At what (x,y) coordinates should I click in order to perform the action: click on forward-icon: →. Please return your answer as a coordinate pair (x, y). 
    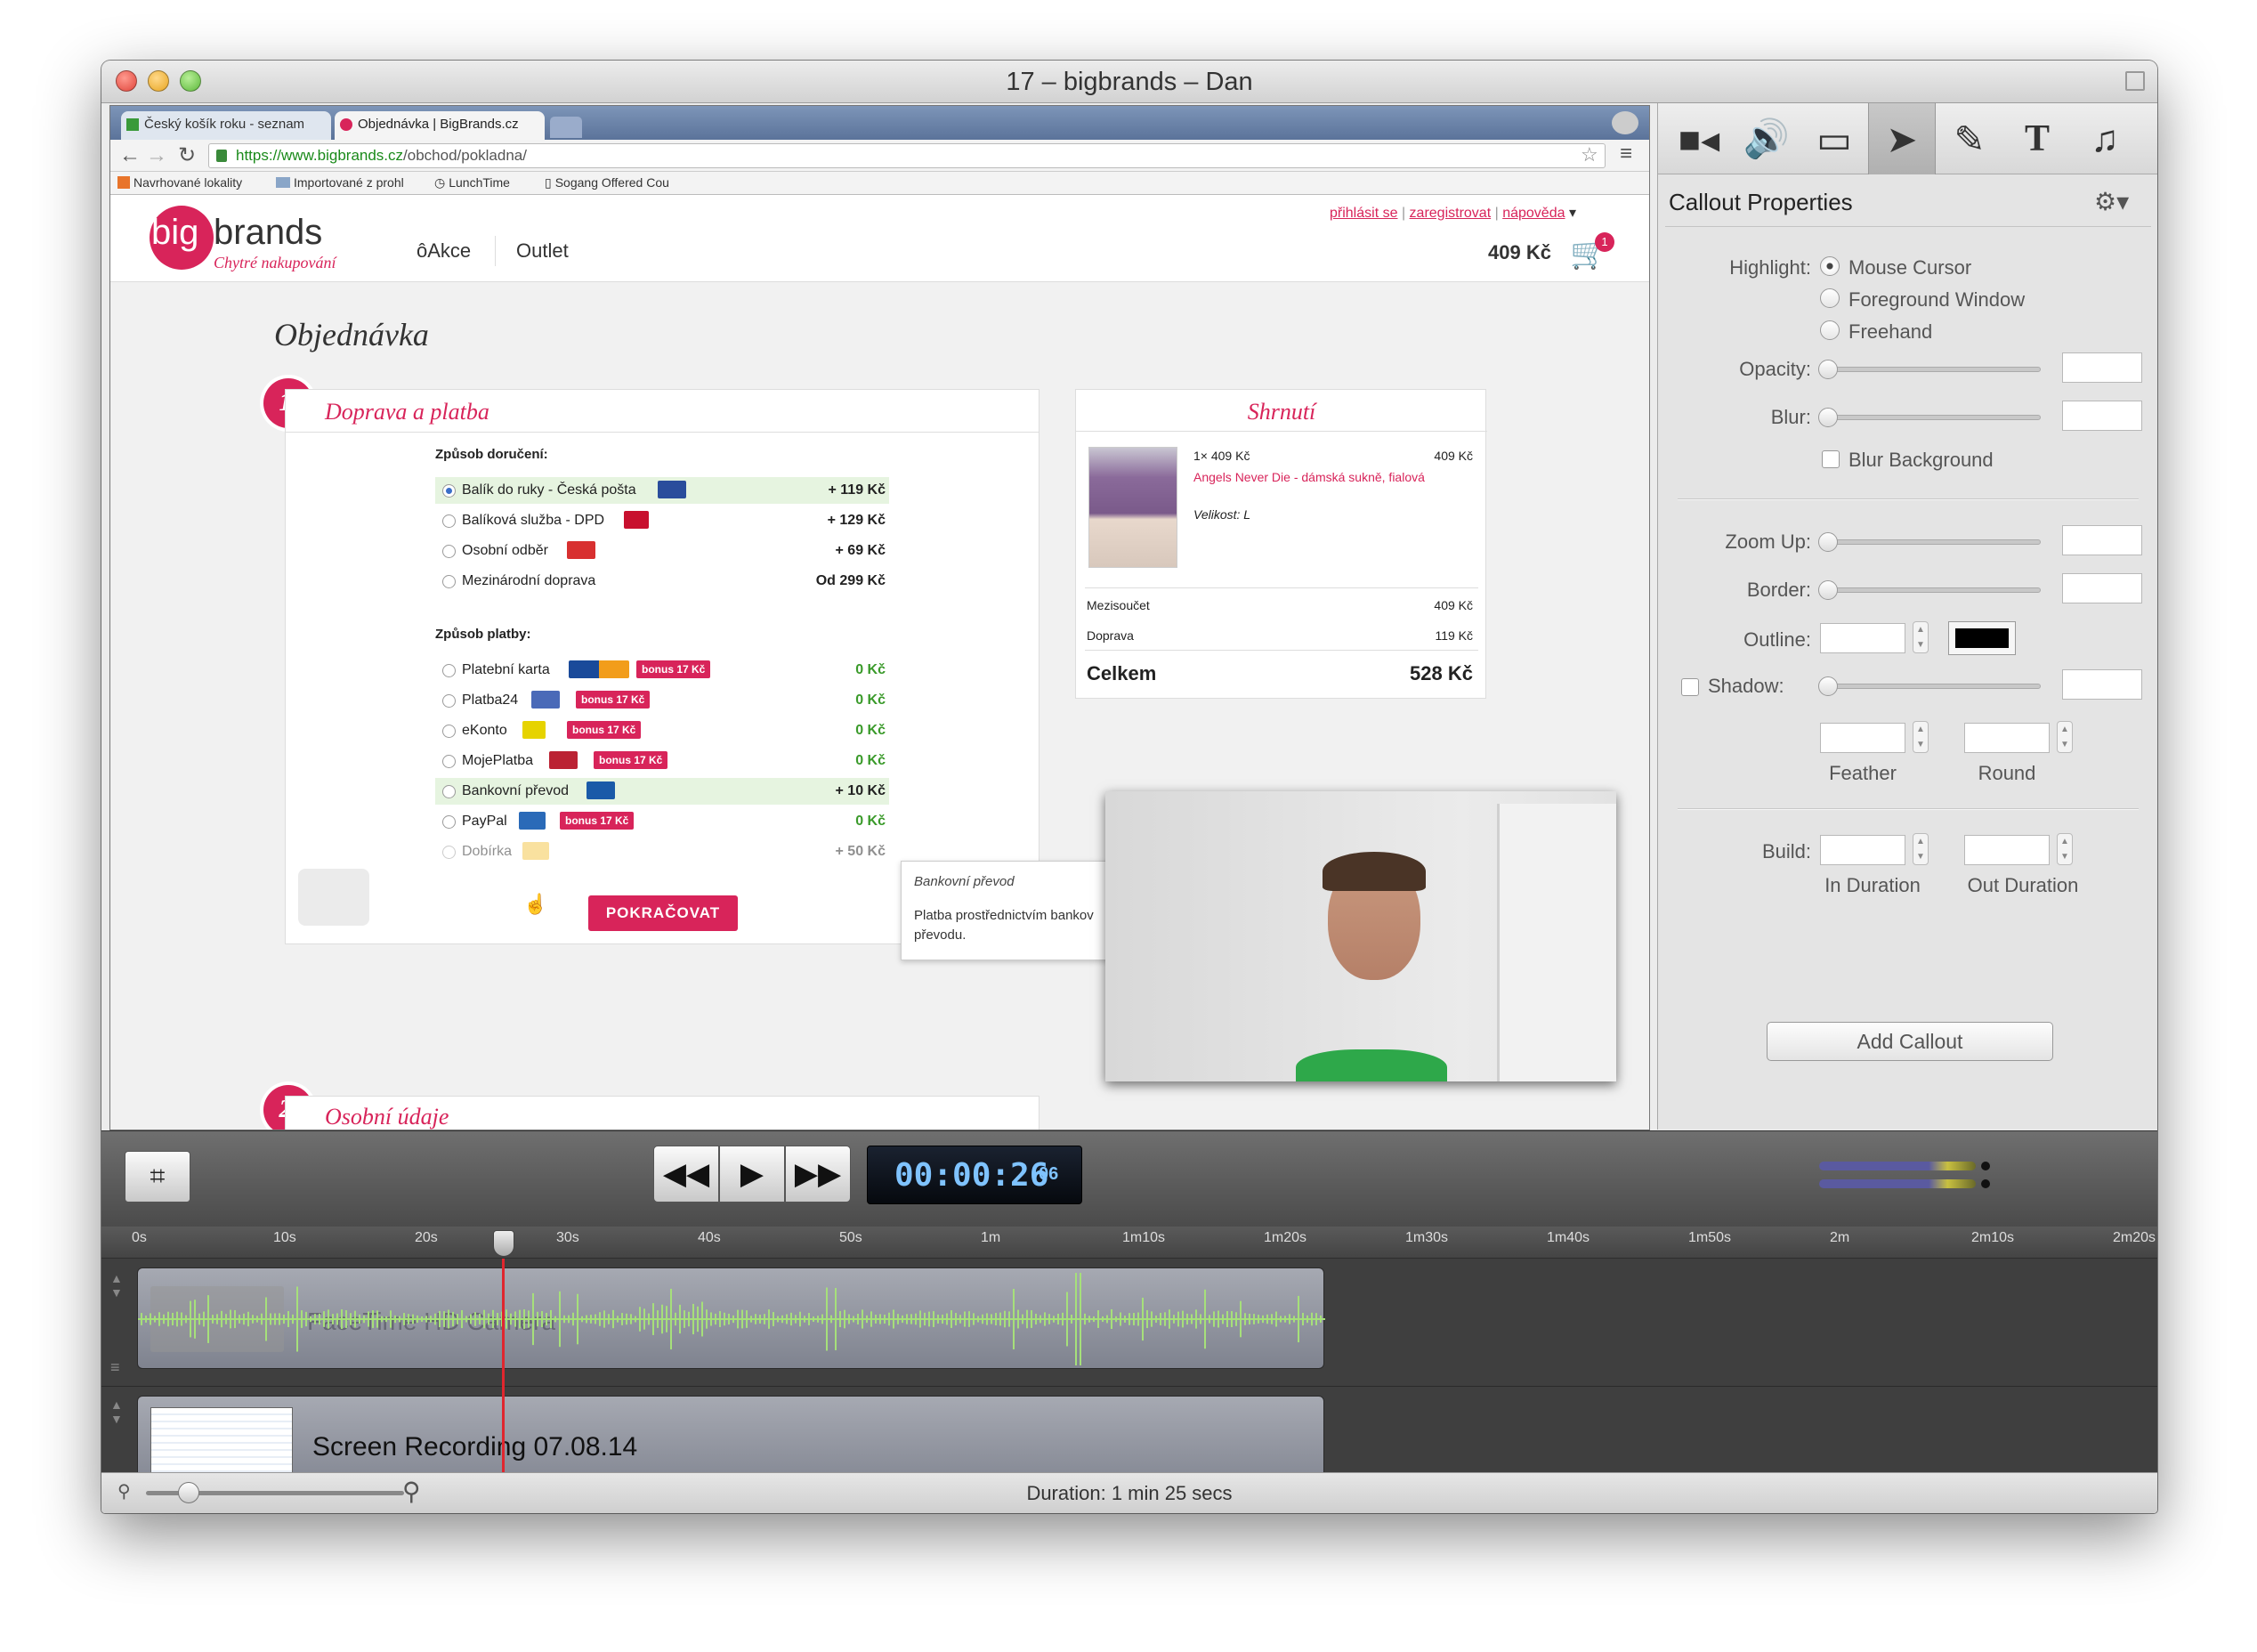
    Looking at the image, I should click on (156, 155).